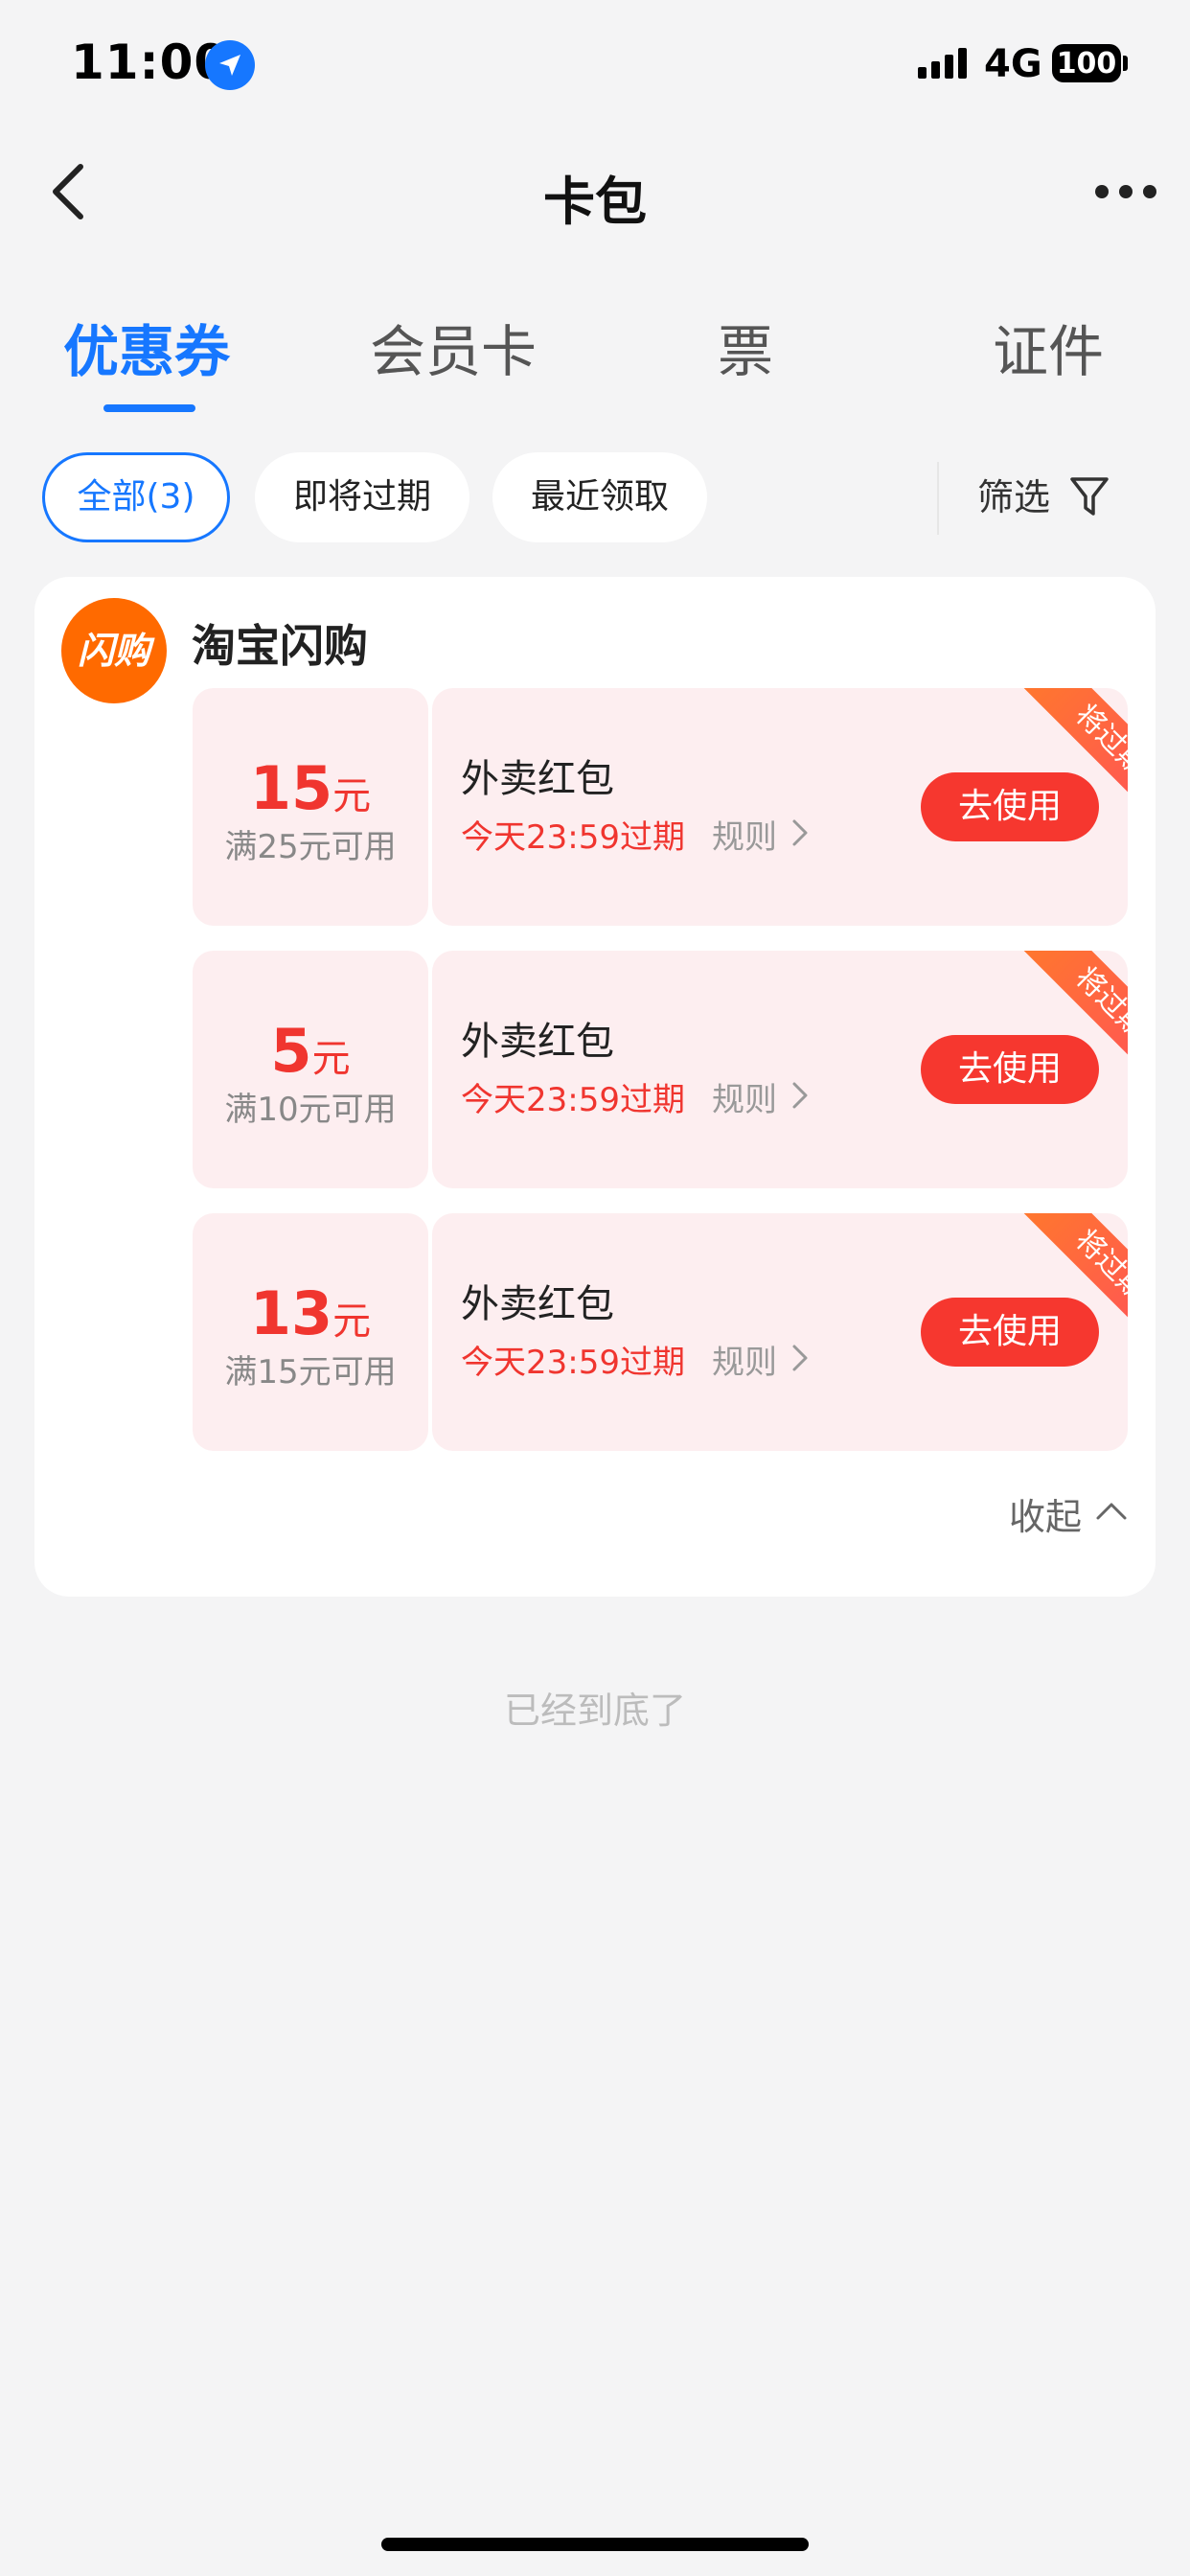  What do you see at coordinates (945, 66) in the screenshot?
I see `cellular-signal-icon` at bounding box center [945, 66].